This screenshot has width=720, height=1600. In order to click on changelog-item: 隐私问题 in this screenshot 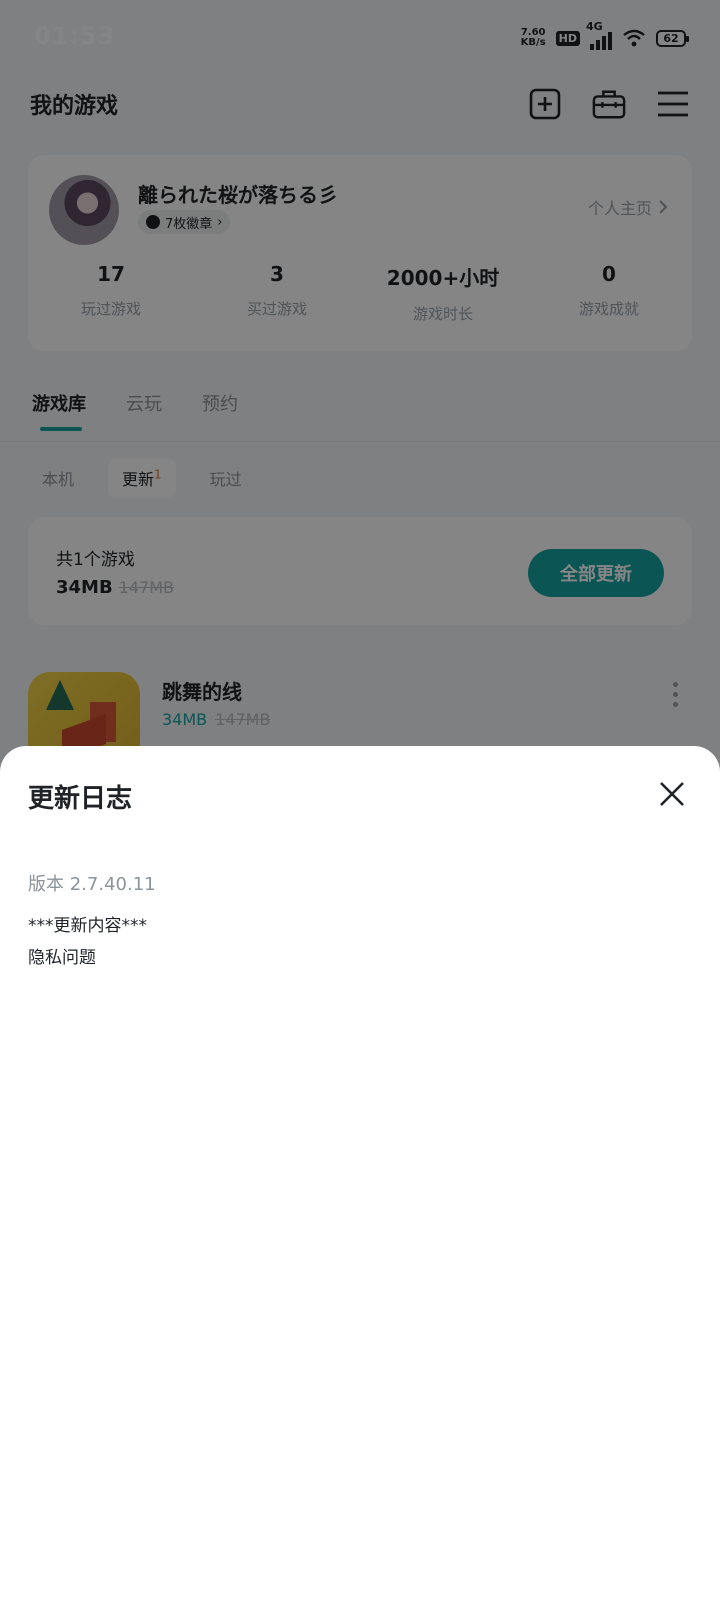, I will do `click(62, 958)`.